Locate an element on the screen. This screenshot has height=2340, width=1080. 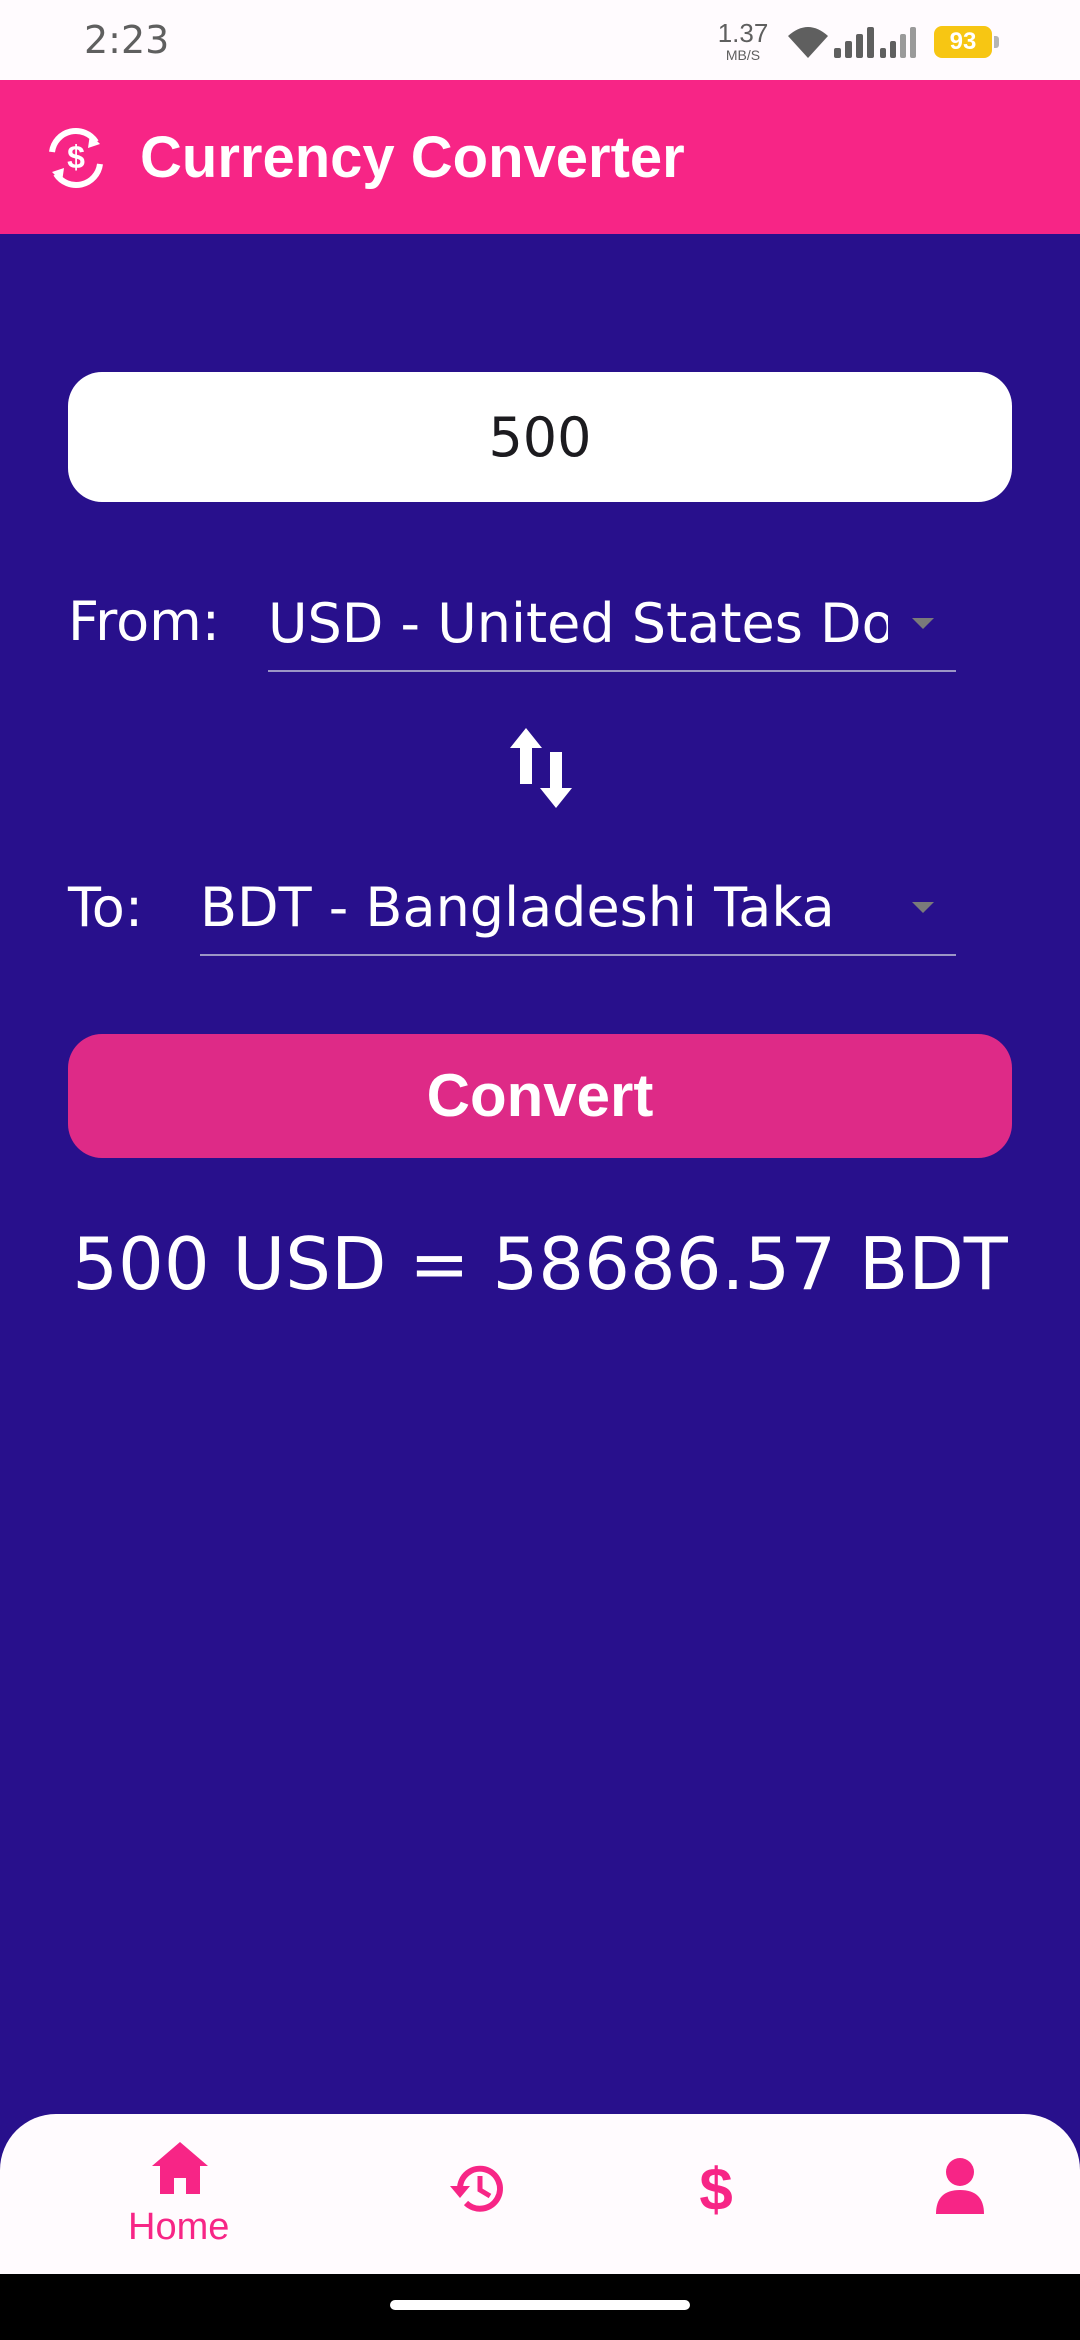
nav-item-currencies: $ is located at coordinates (720, 2194).